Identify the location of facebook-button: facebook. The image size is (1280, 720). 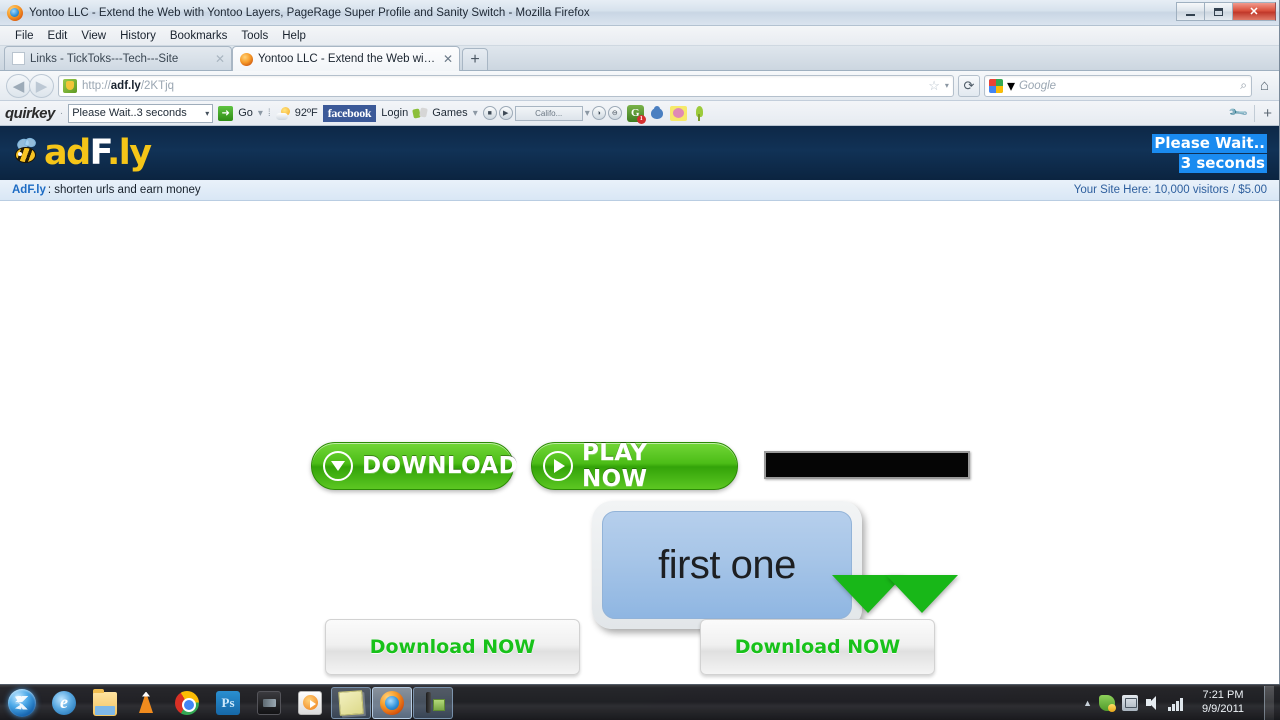
(349, 113).